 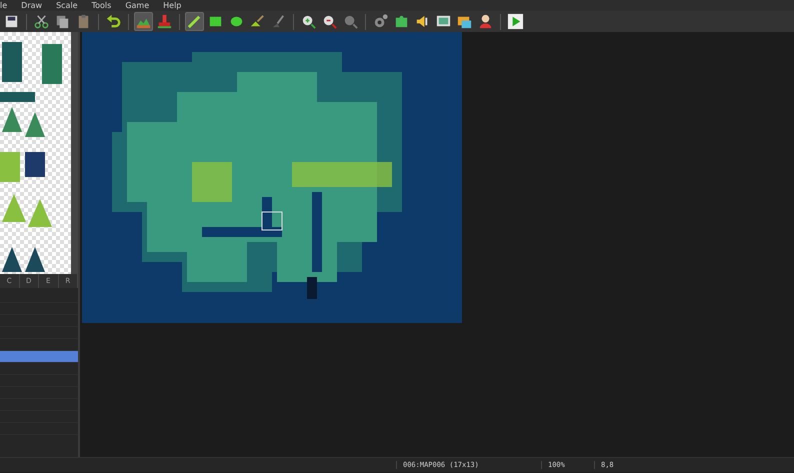 I want to click on zoom-in-icon, so click(x=308, y=21).